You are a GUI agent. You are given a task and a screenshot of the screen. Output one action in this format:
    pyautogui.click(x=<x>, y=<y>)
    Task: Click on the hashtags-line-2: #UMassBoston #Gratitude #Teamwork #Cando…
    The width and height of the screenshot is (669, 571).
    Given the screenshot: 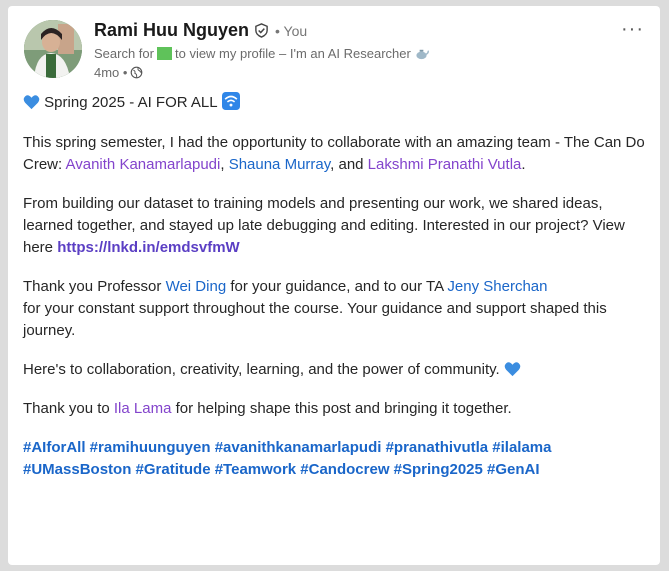 What is the action you would take?
    pyautogui.click(x=335, y=470)
    